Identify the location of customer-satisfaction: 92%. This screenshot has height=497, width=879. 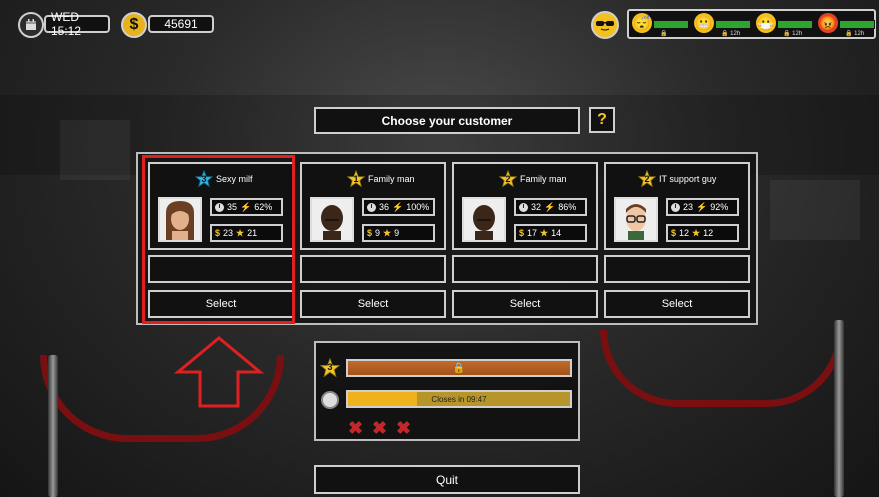
(719, 207).